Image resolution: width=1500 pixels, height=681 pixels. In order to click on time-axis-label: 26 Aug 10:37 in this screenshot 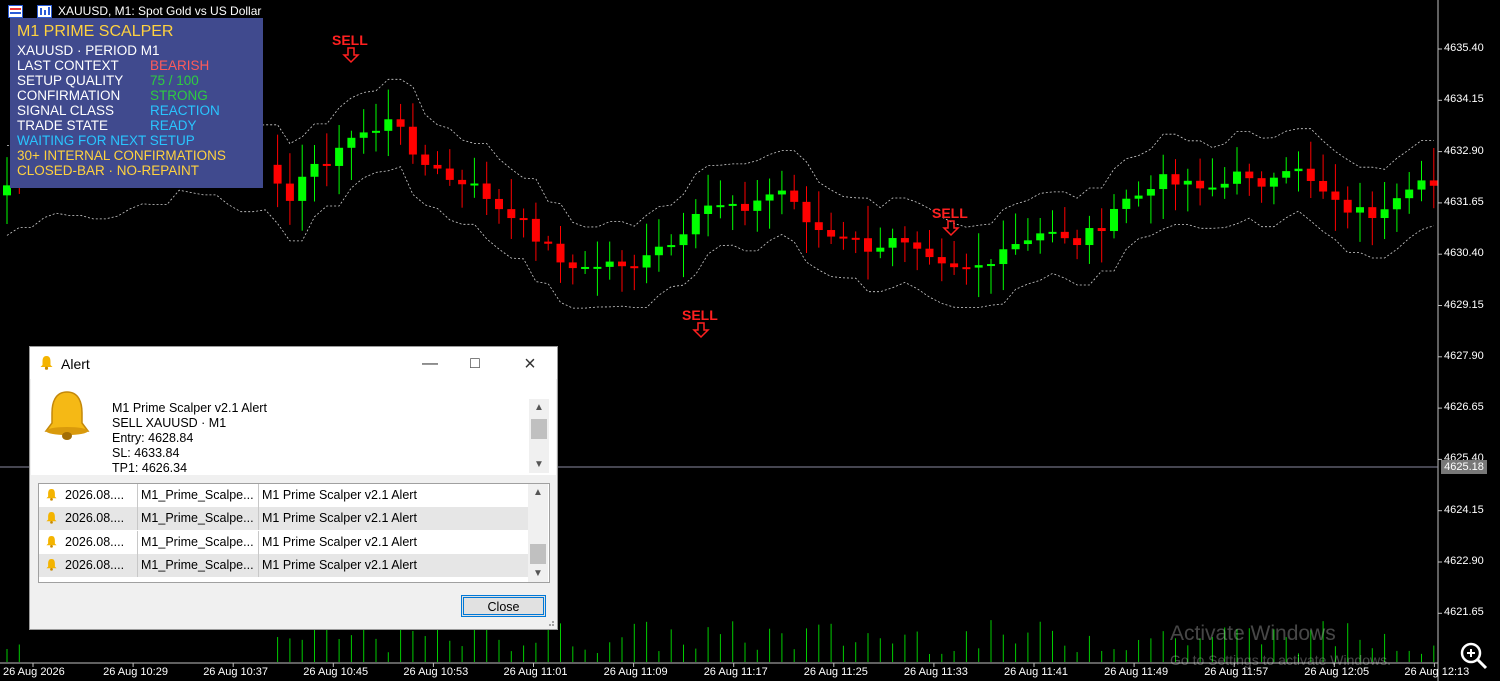, I will do `click(236, 672)`.